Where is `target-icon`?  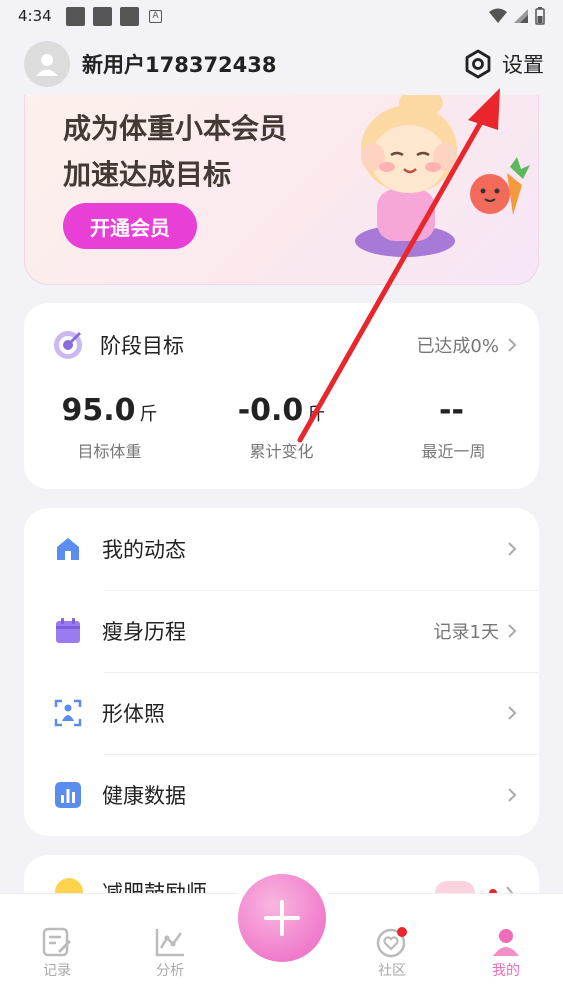 target-icon is located at coordinates (68, 345).